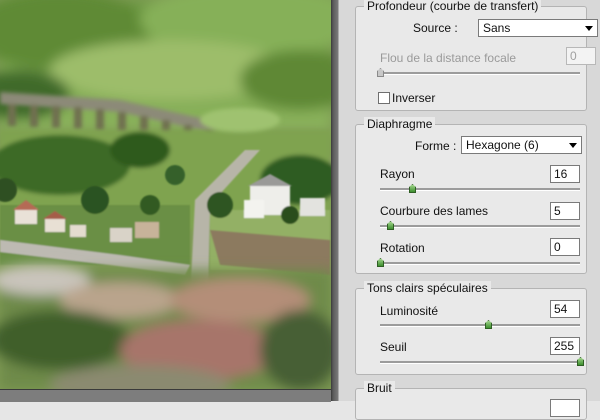 This screenshot has height=420, width=600. What do you see at coordinates (393, 347) in the screenshot?
I see `threshold-label: Seuil` at bounding box center [393, 347].